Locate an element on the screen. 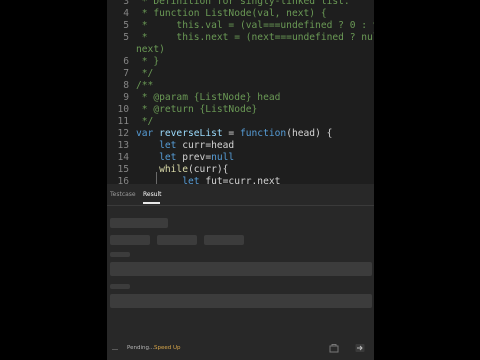 The width and height of the screenshot is (480, 360). line-number: 16 is located at coordinates (123, 180).